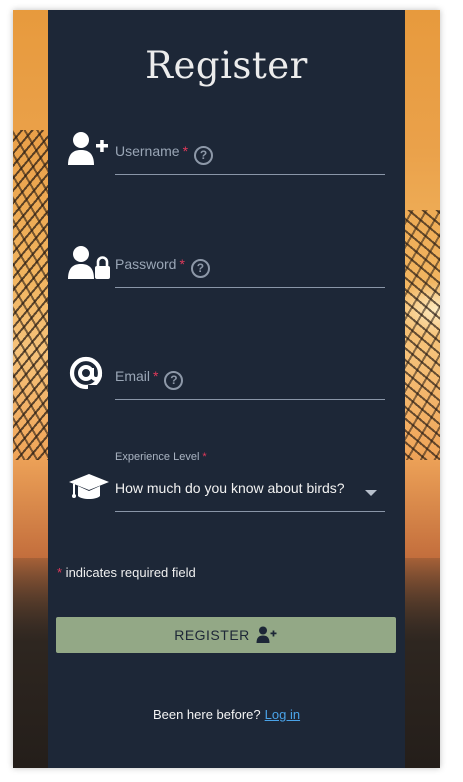  What do you see at coordinates (250, 268) in the screenshot?
I see `password-field: Password *?` at bounding box center [250, 268].